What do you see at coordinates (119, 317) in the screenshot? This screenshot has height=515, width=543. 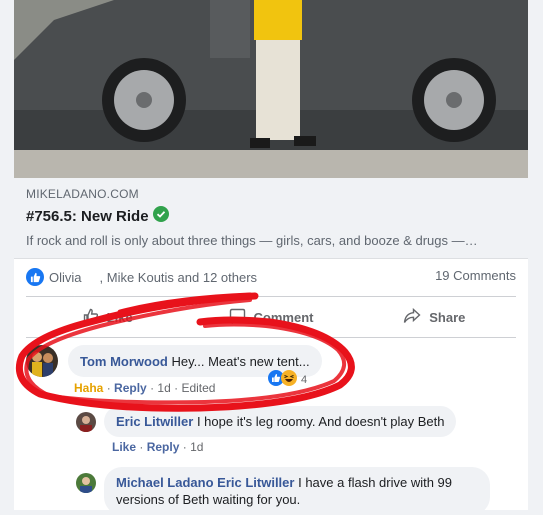 I see `like-label: Like` at bounding box center [119, 317].